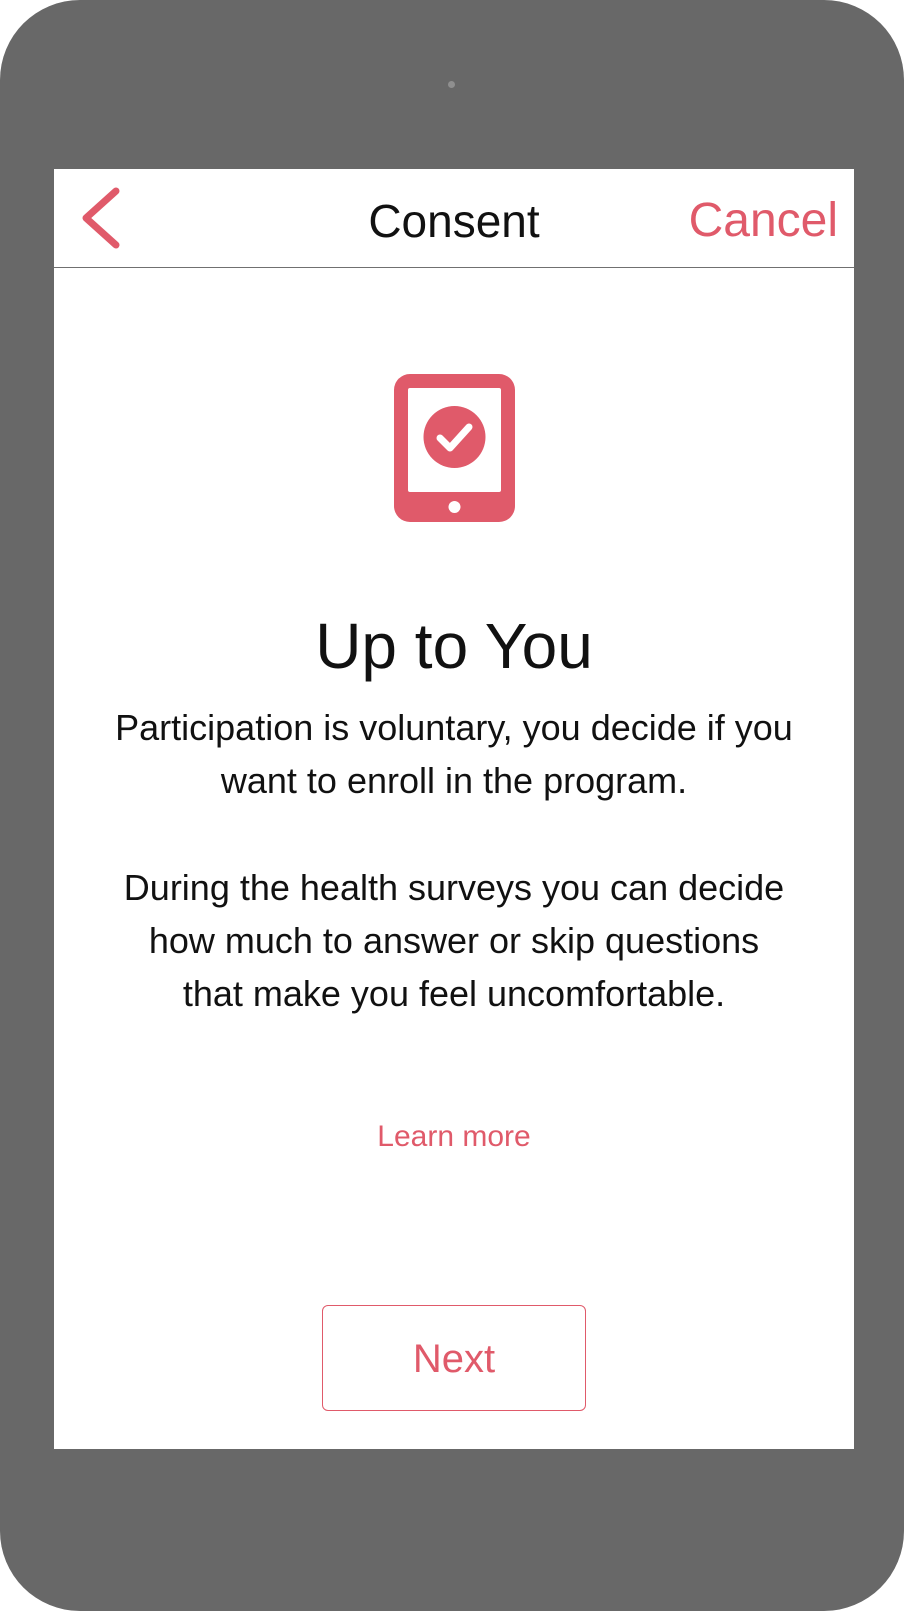 This screenshot has width=904, height=1611. I want to click on screen-heading: Up to You, so click(454, 646).